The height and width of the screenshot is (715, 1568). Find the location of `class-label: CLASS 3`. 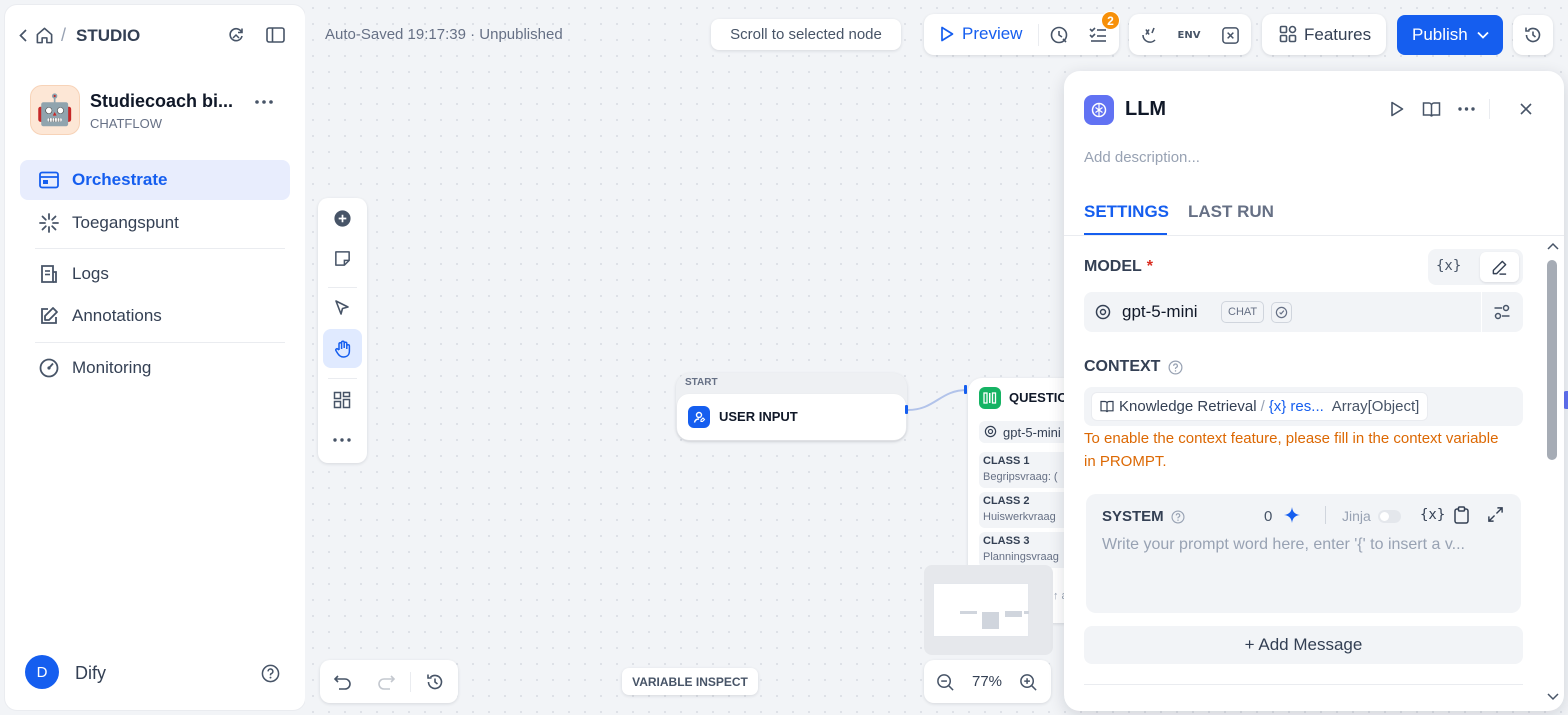

class-label: CLASS 3 is located at coordinates (1006, 541).